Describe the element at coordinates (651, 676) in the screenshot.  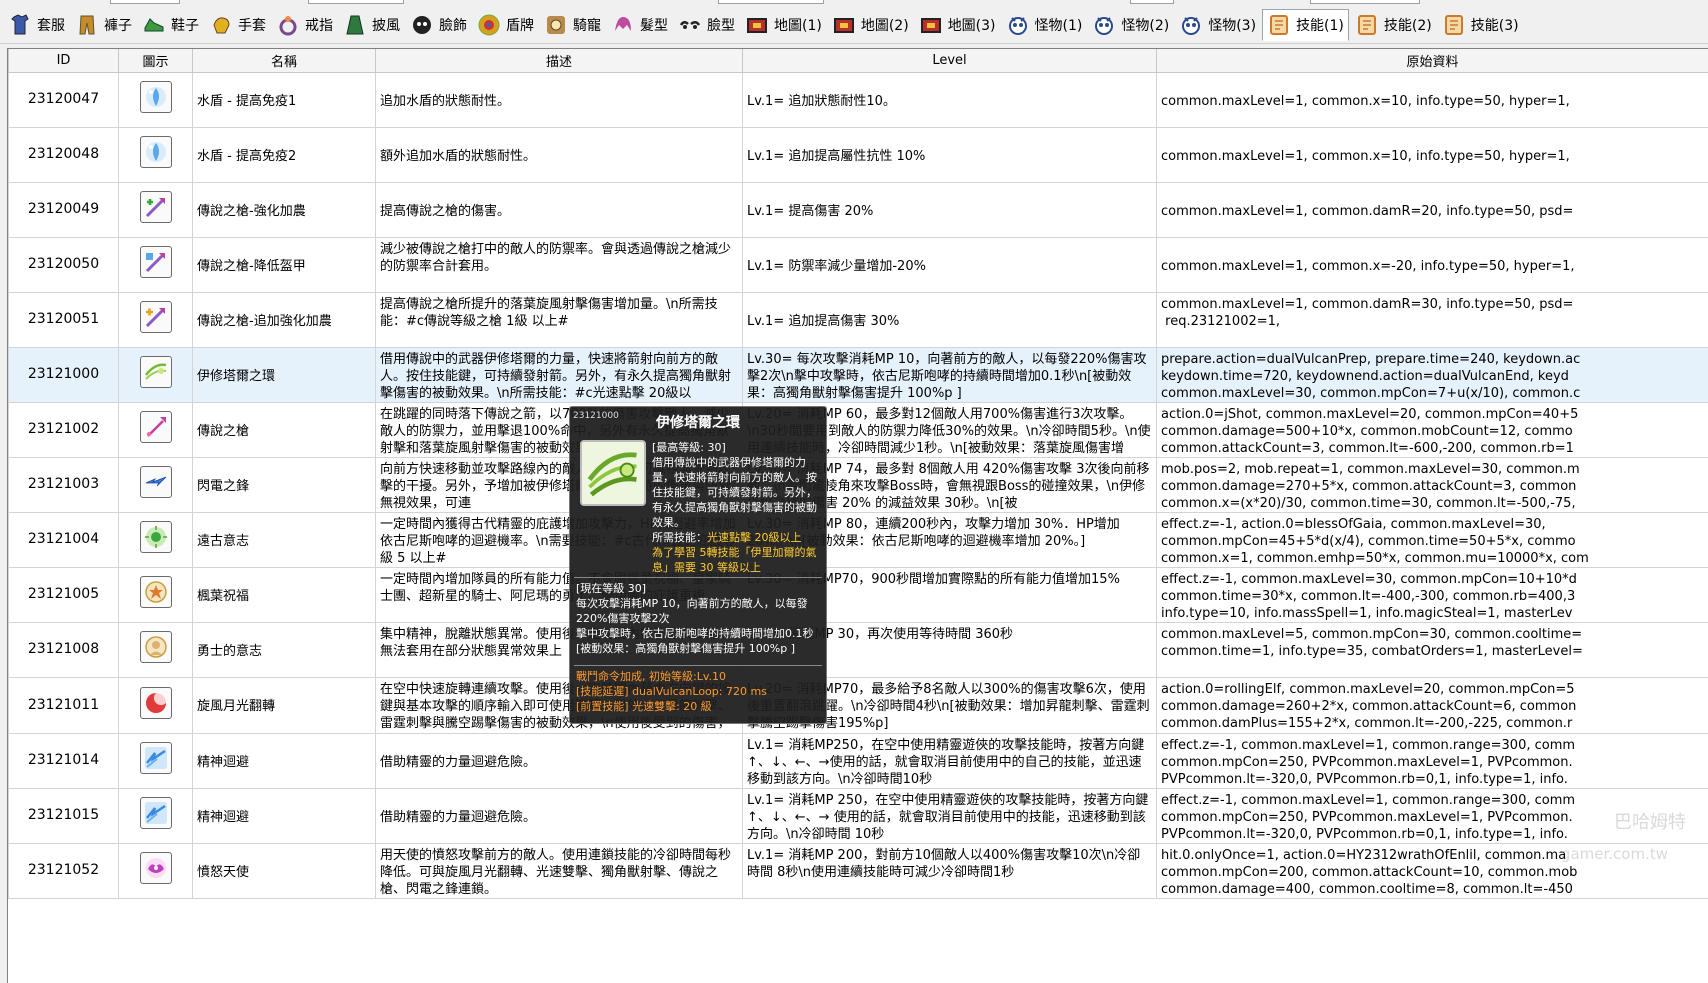
I see `tooltip-combat-orders: 戰鬥命令加成, 初始等級:Lv.10` at that location.